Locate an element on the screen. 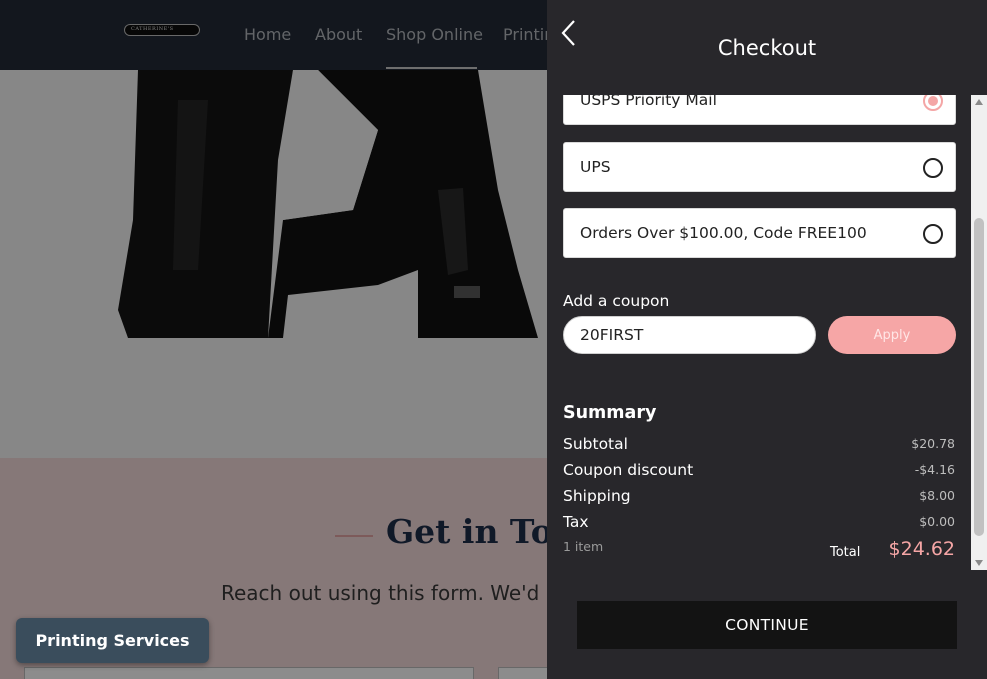 This screenshot has width=987, height=679. shipping-option-free100: Orders Over $100.00, Code FREE100 is located at coordinates (759, 233).